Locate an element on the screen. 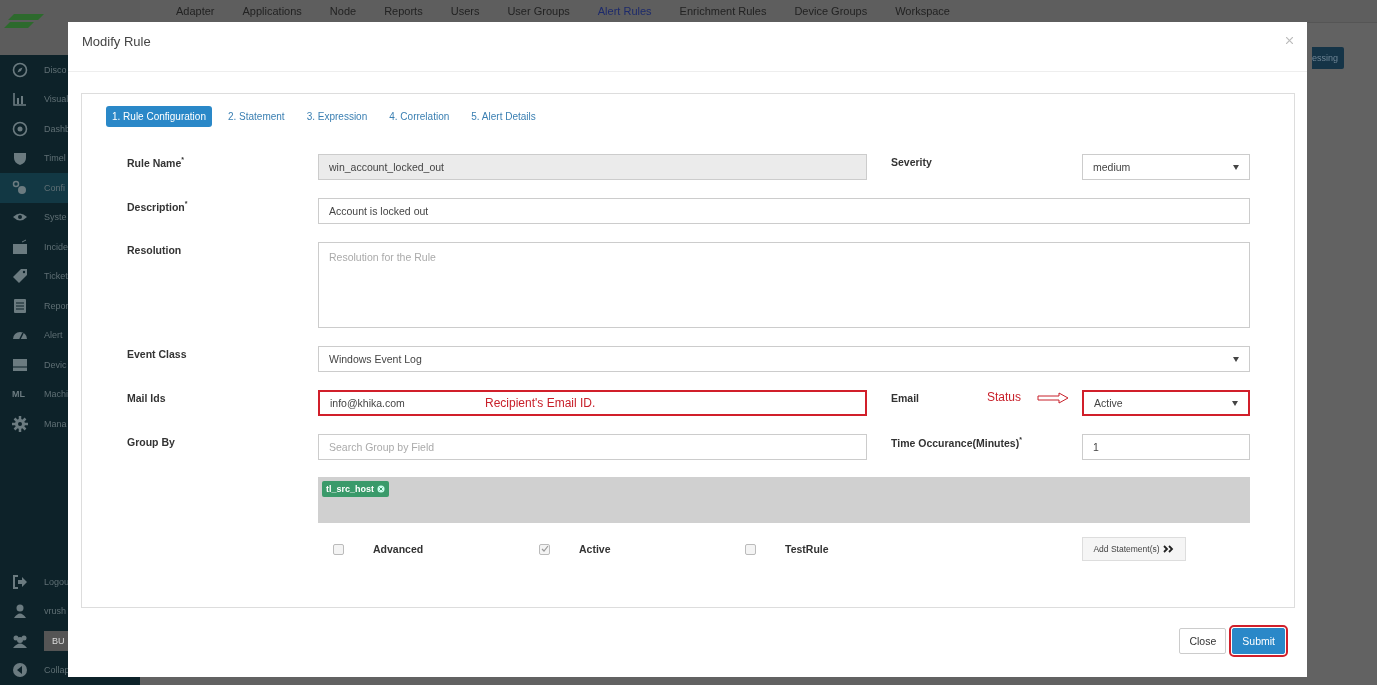  field-label: Description$^{*}$ is located at coordinates (158, 207).